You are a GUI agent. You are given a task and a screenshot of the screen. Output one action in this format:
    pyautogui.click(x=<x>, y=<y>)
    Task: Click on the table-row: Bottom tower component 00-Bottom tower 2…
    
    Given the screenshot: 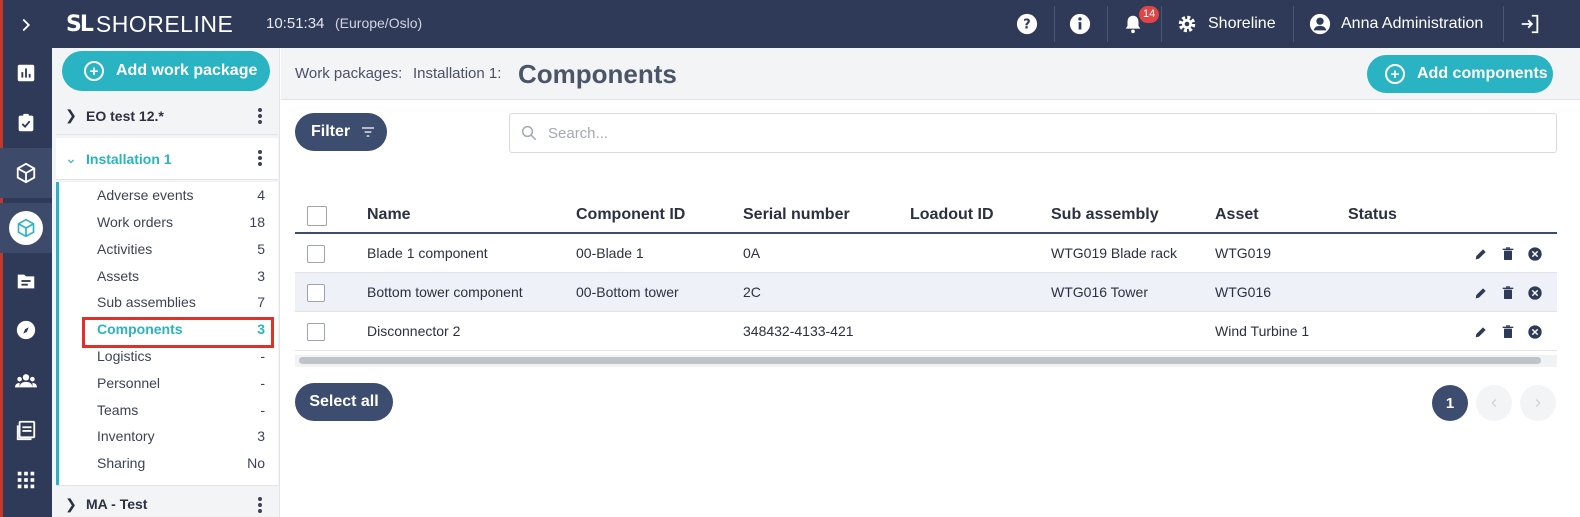 What is the action you would take?
    pyautogui.click(x=926, y=292)
    